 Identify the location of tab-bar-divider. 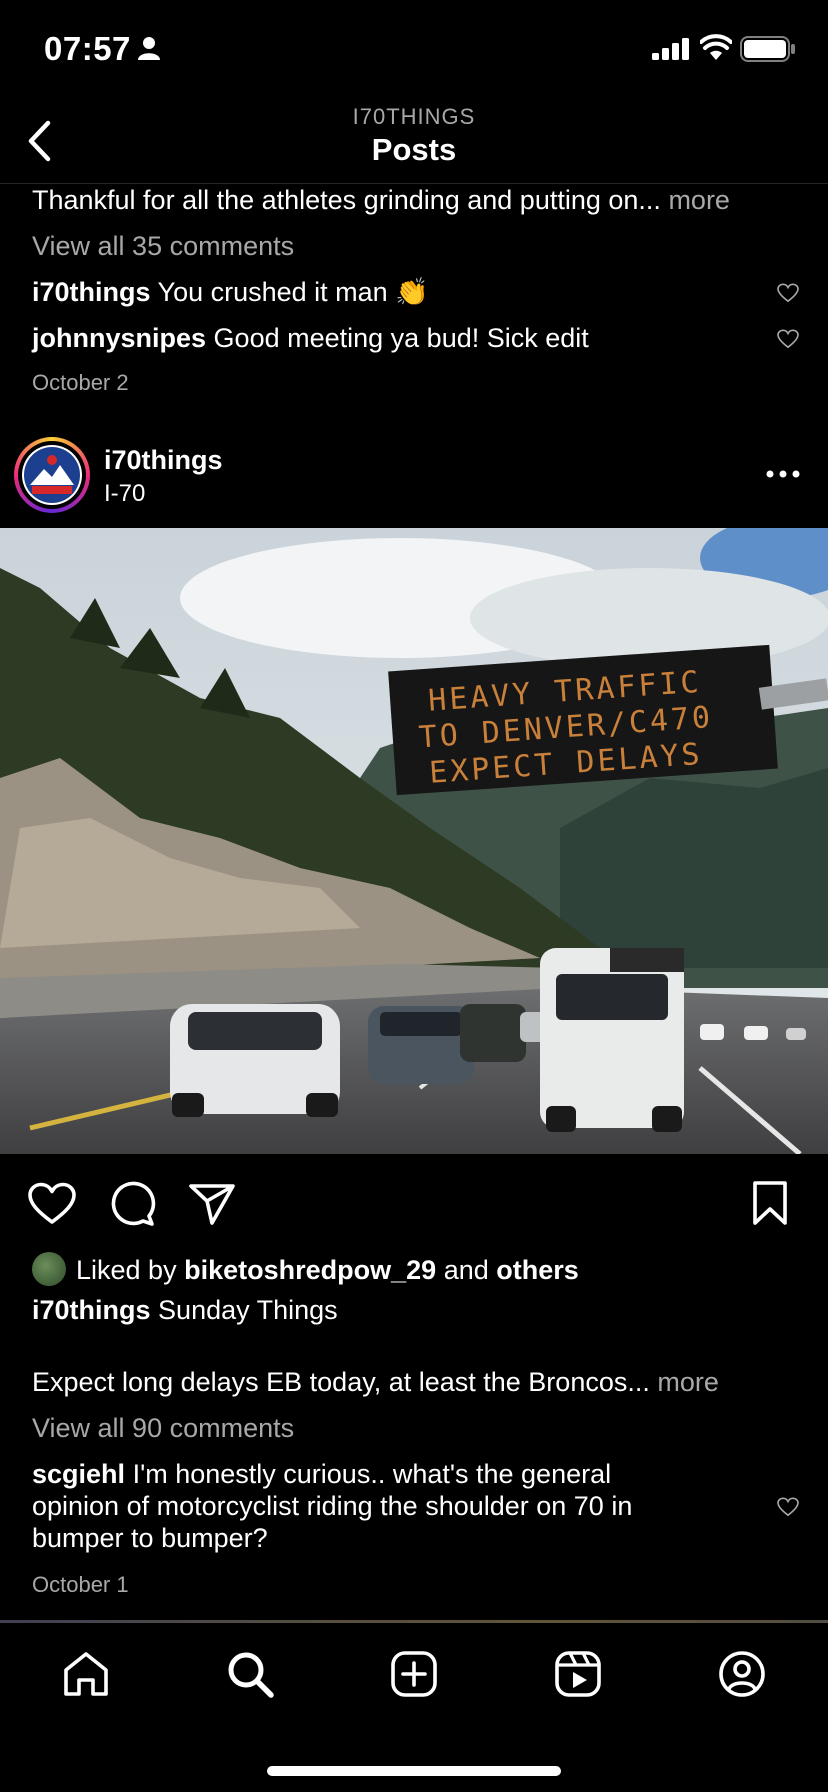
(414, 1621).